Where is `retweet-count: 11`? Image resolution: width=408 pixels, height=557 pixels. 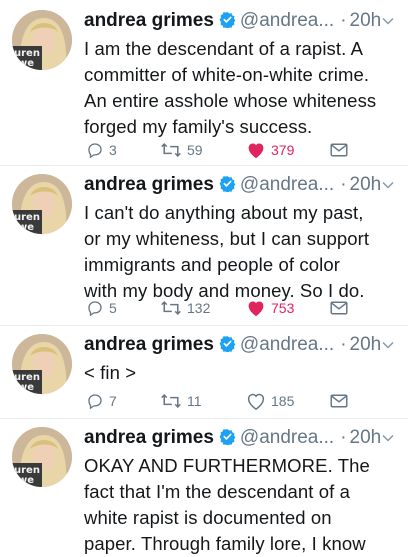 retweet-count: 11 is located at coordinates (194, 401).